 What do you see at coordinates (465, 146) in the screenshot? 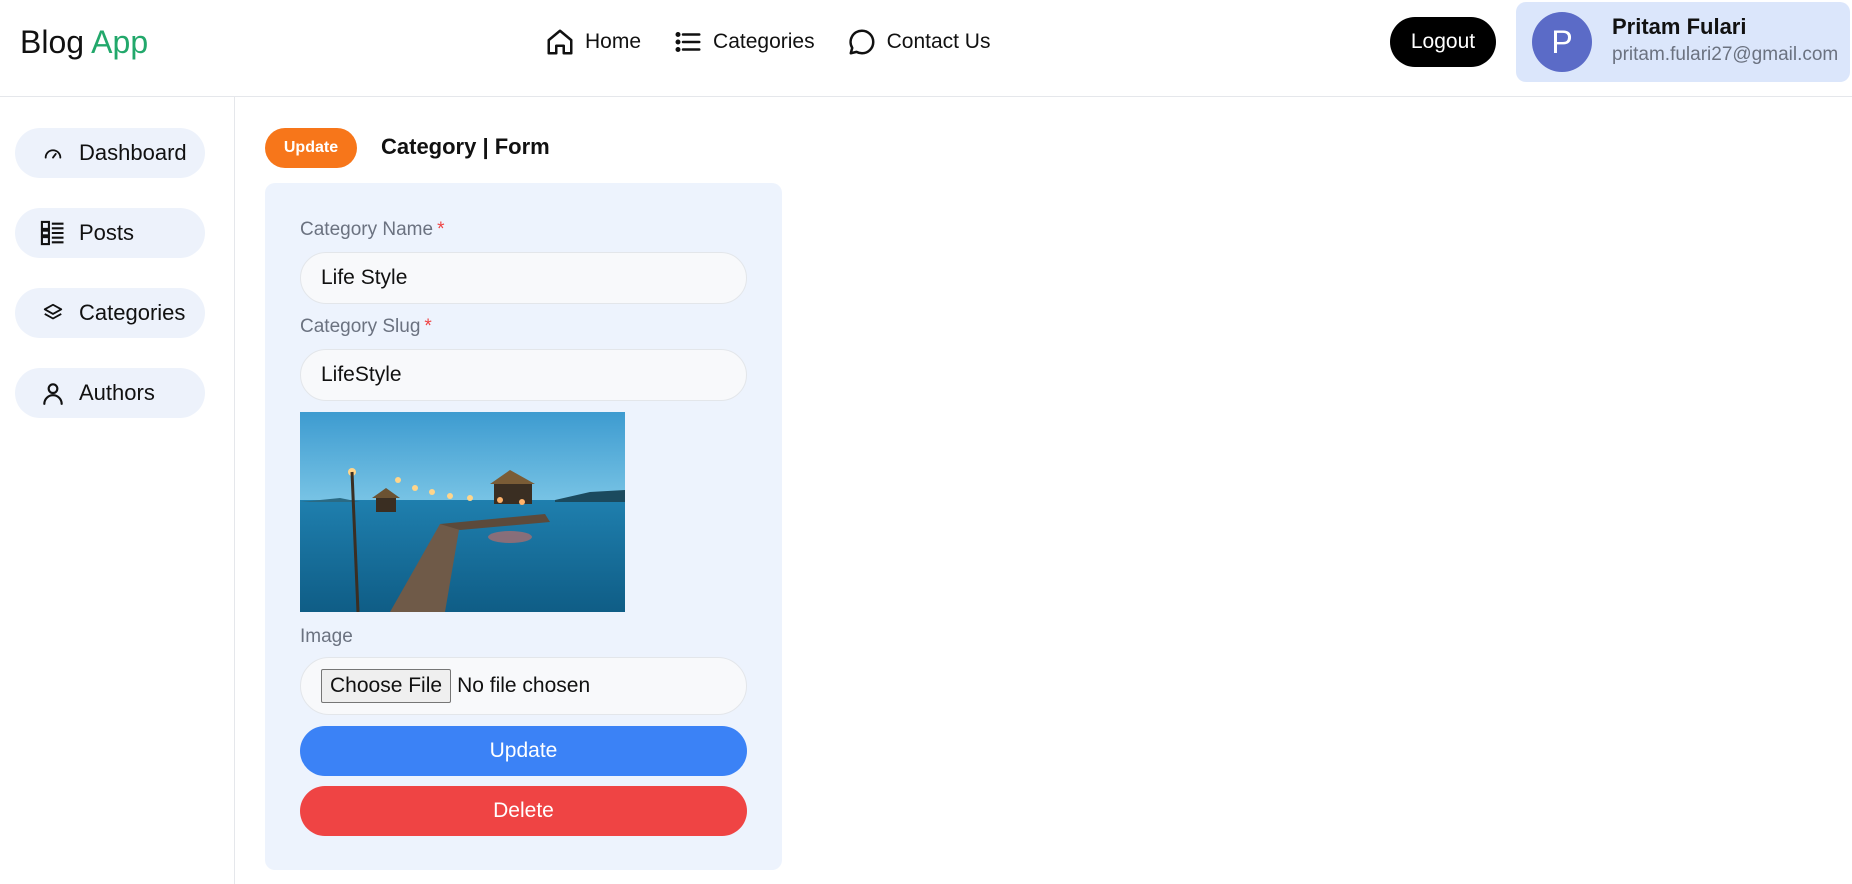
I see `page-title: Category | Form` at bounding box center [465, 146].